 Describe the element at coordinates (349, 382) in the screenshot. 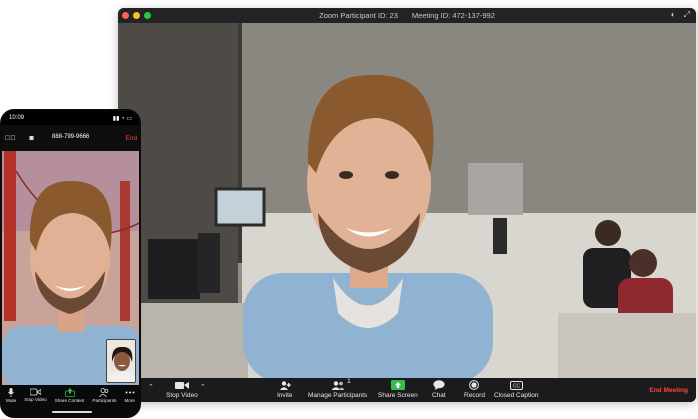

I see `participant-count-badge: 1` at that location.